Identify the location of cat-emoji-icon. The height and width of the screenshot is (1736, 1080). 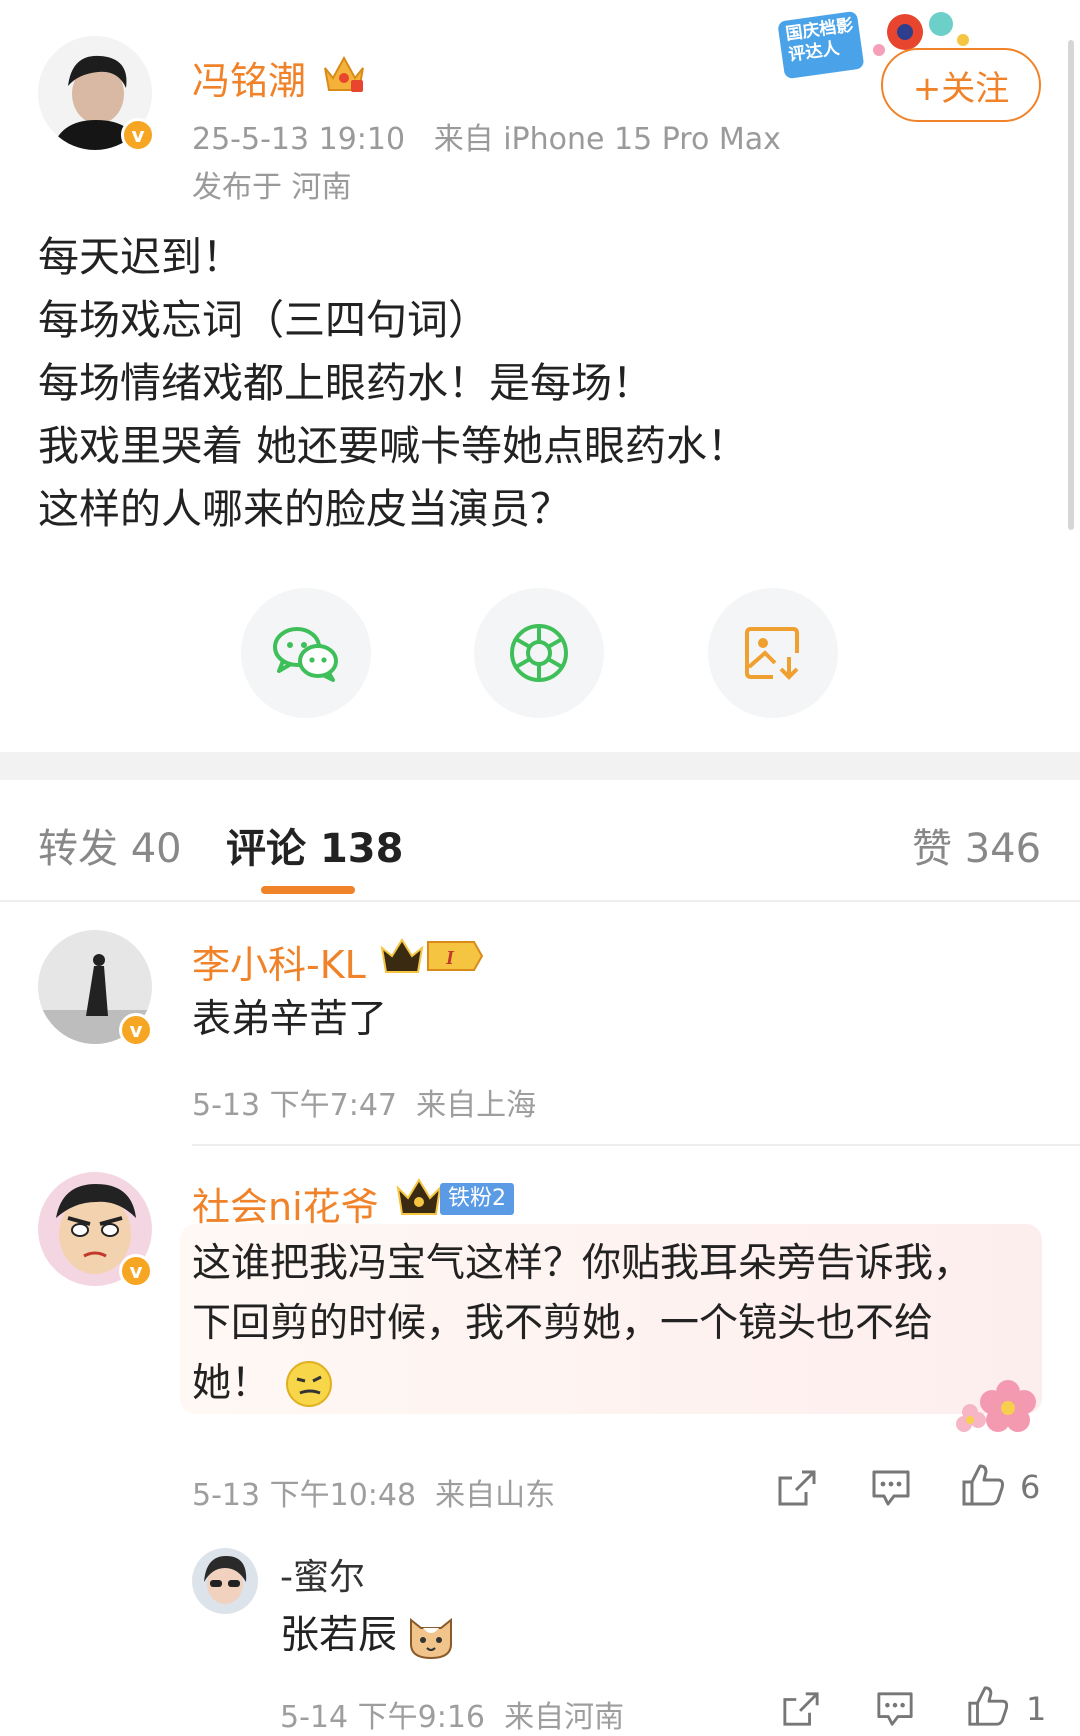
(431, 1638).